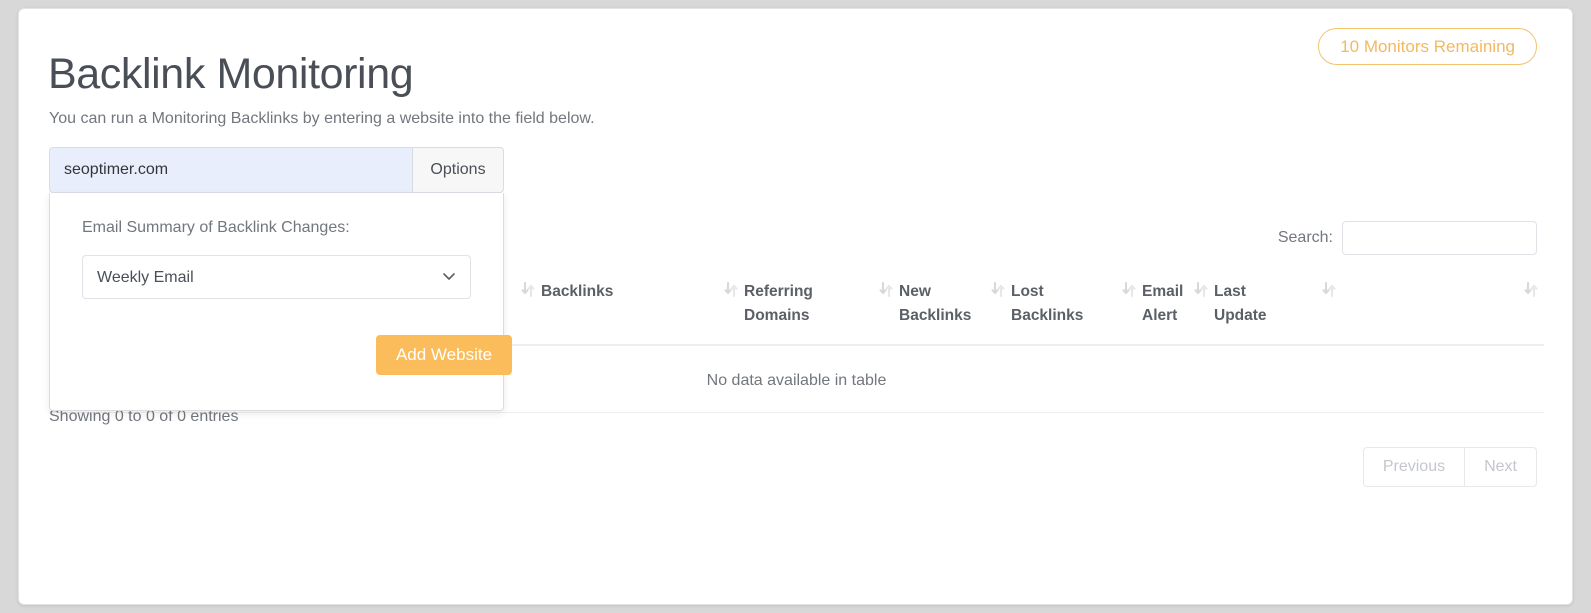  I want to click on column-header-new-backlinks: New Backlinks, so click(955, 310).